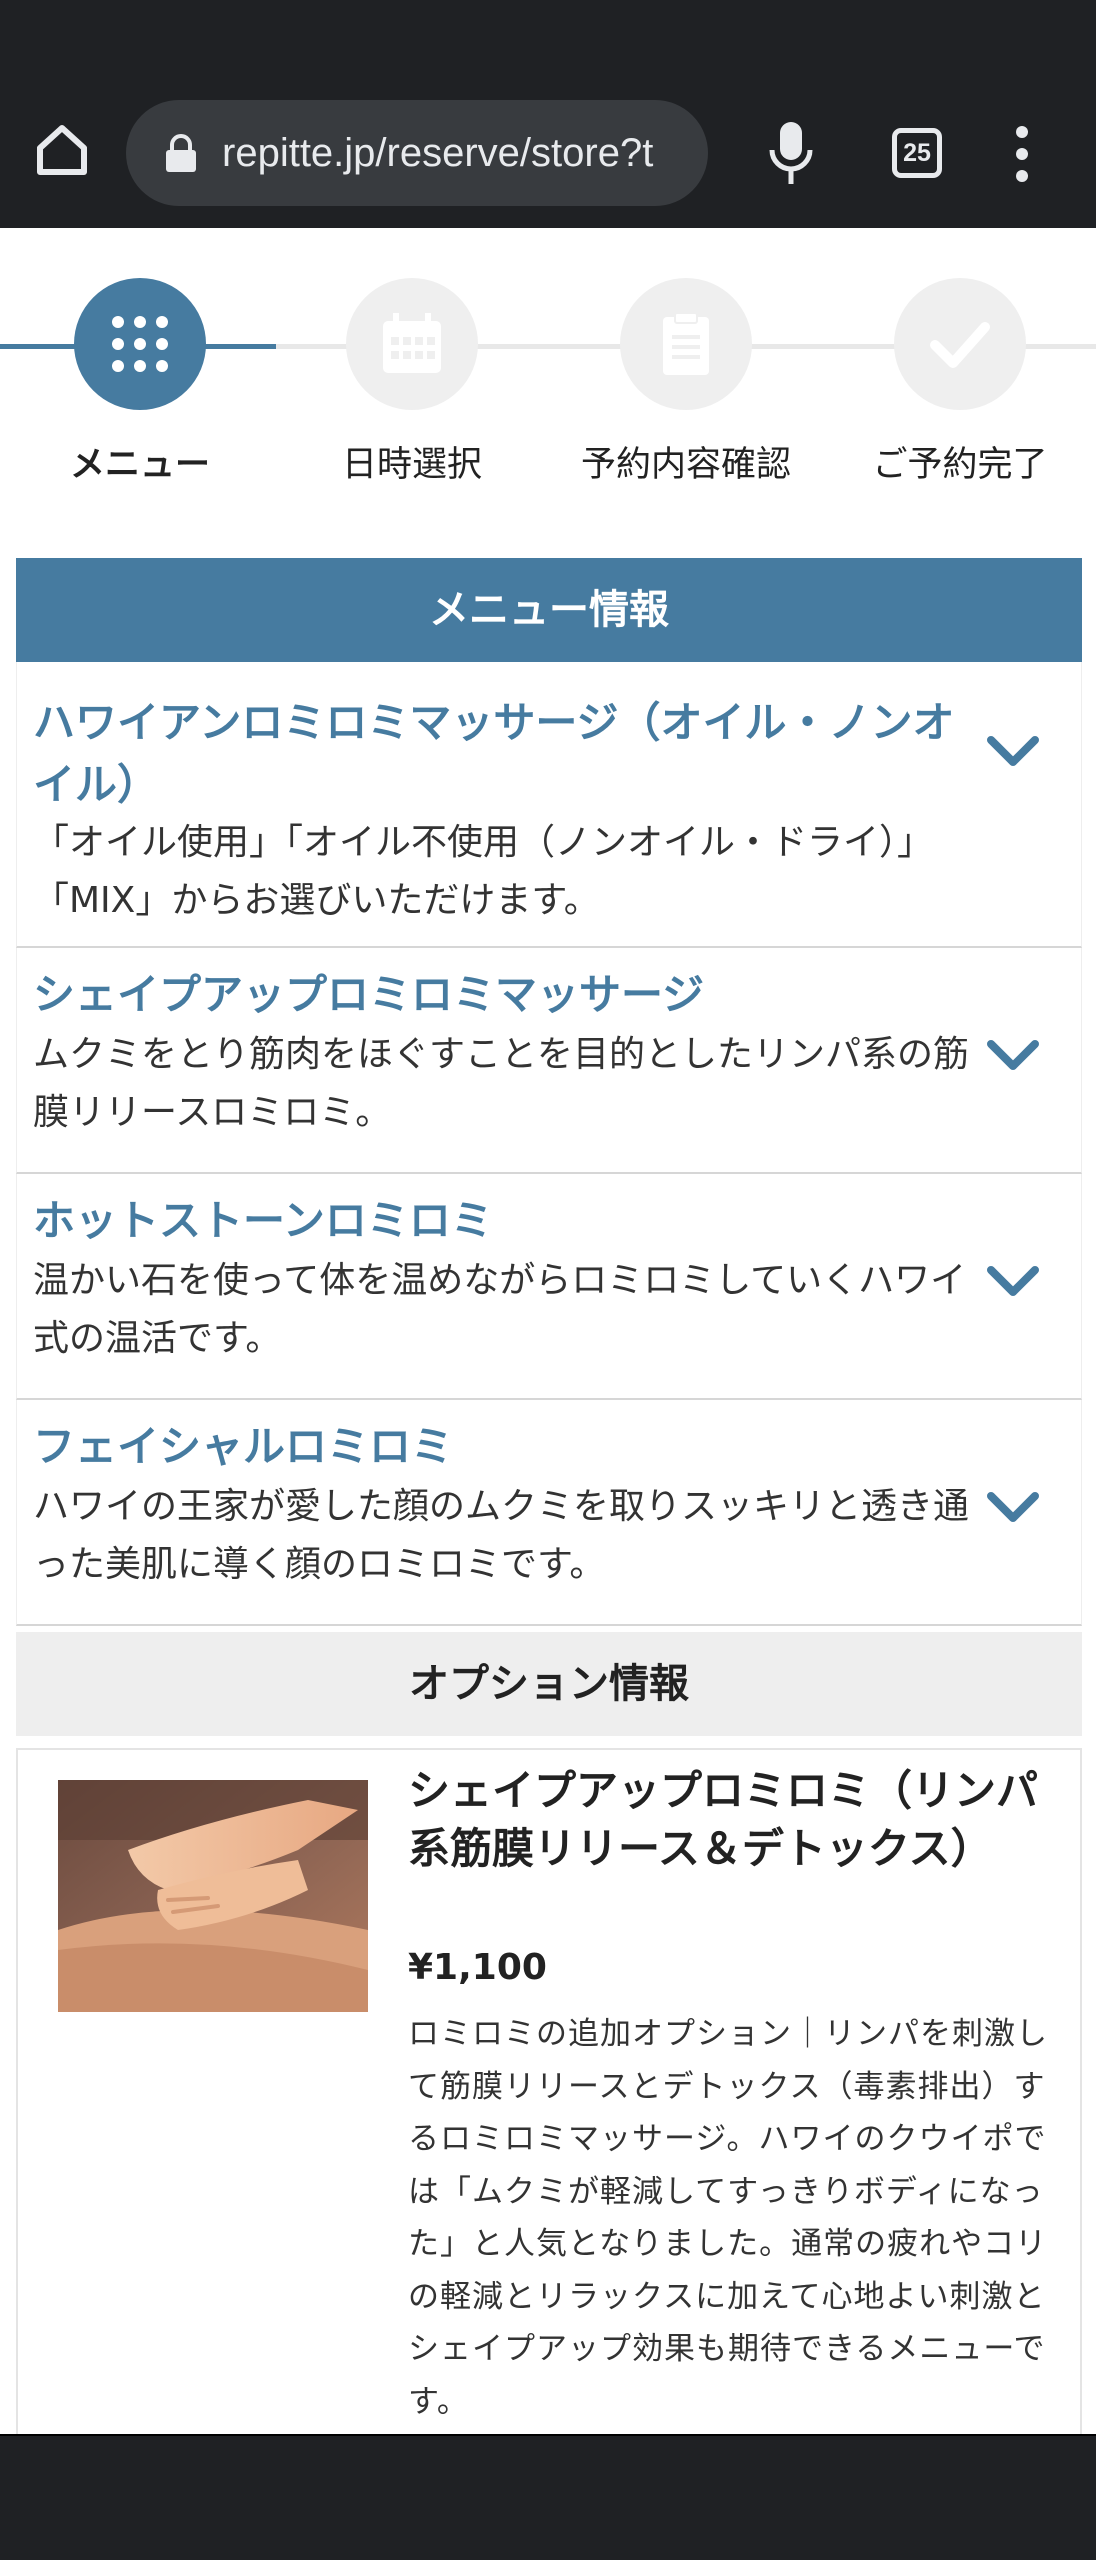  Describe the element at coordinates (1022, 154) in the screenshot. I see `more-vert-icon` at that location.